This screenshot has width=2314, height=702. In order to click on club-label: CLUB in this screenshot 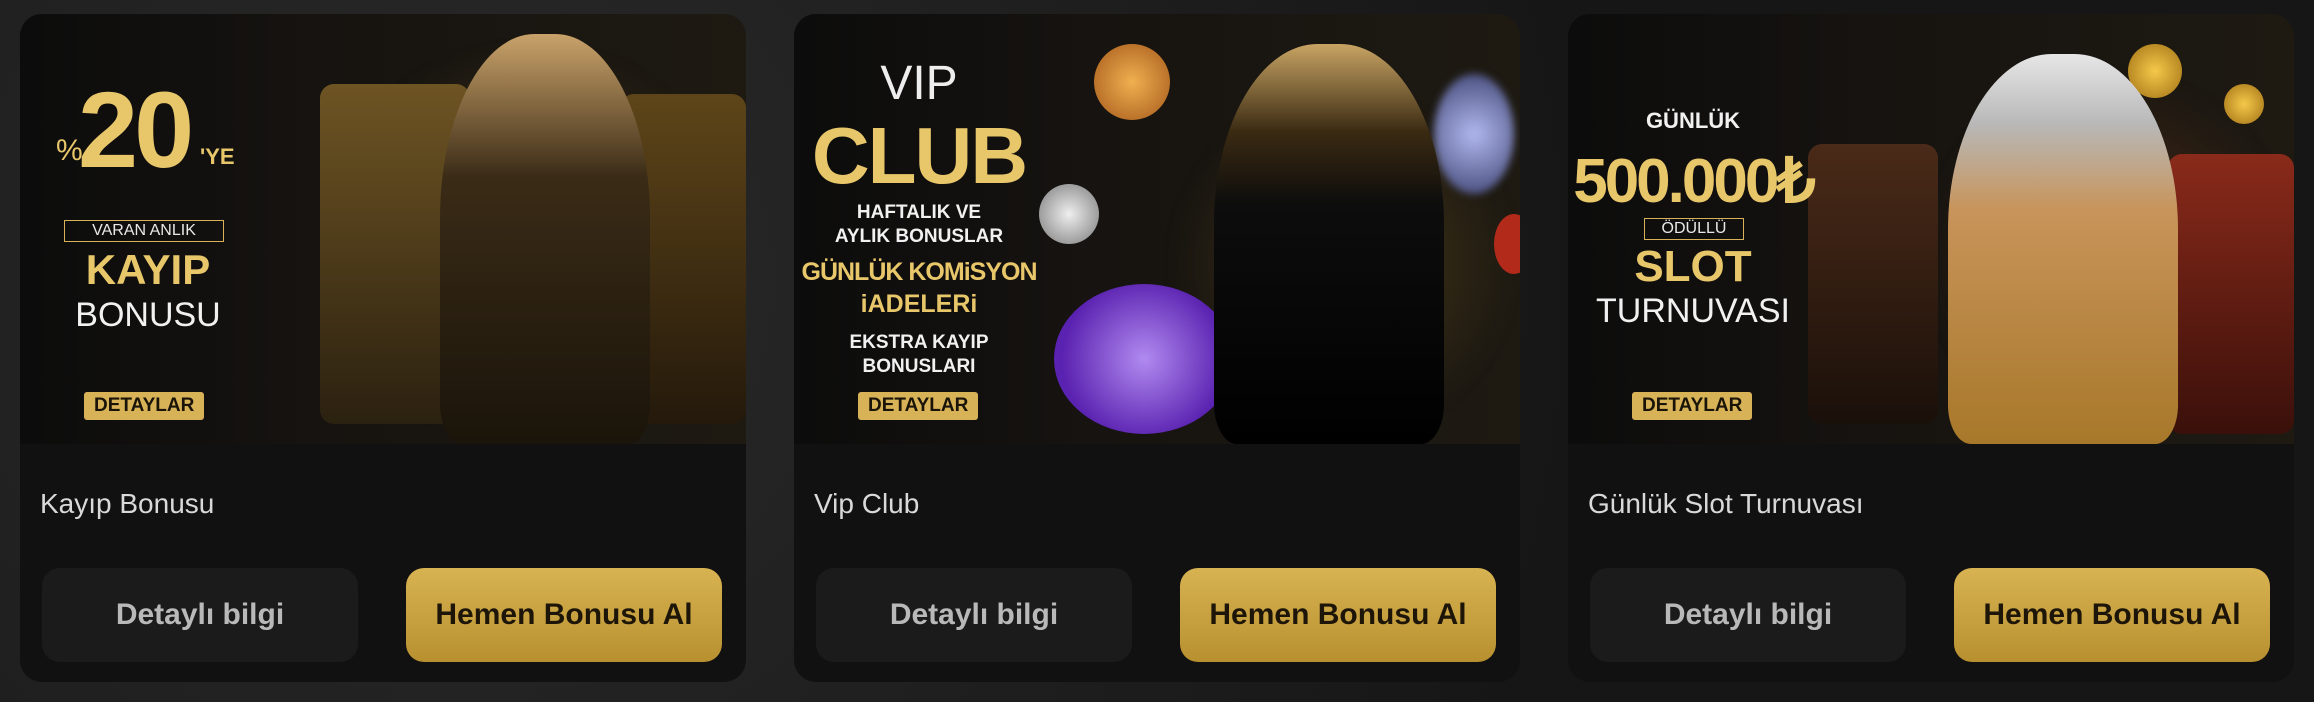, I will do `click(919, 155)`.